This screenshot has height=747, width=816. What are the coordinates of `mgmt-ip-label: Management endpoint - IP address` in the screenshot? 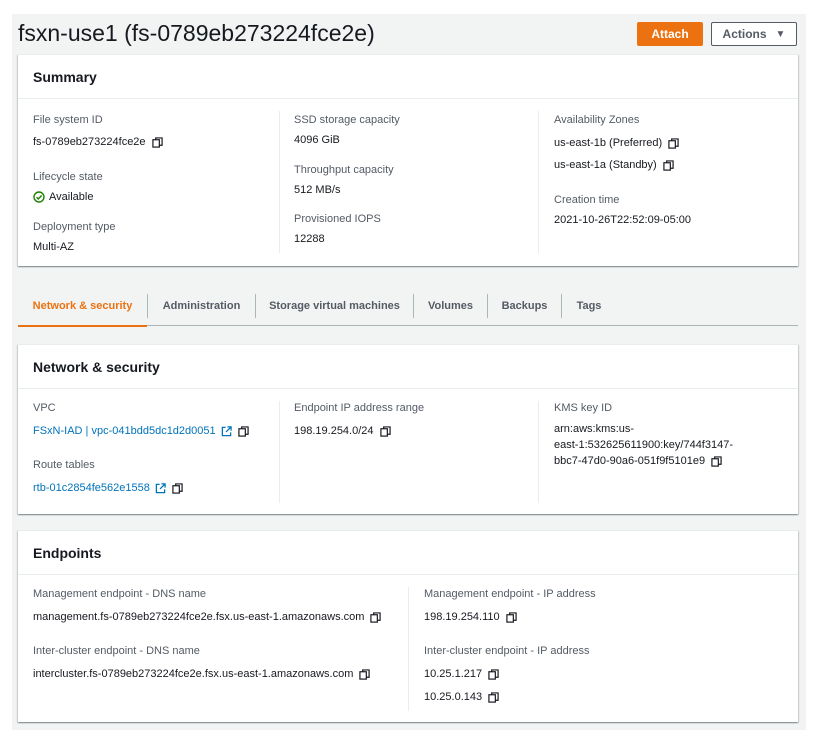 It's located at (510, 594).